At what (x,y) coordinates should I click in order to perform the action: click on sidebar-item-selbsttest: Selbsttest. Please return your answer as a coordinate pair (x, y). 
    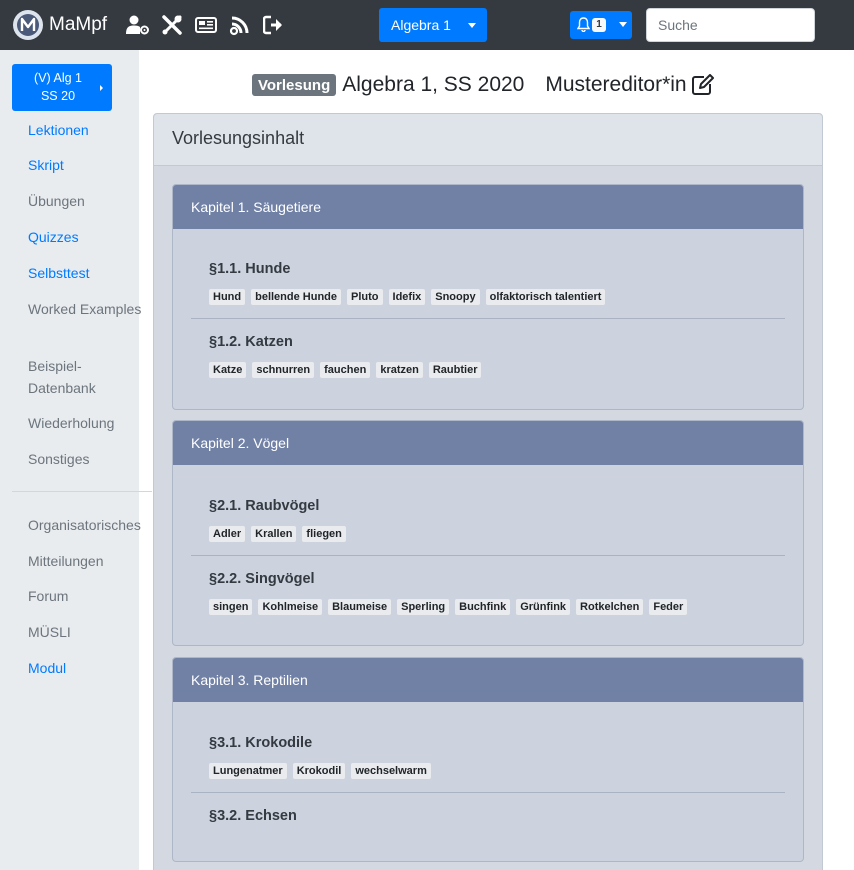
    Looking at the image, I should click on (58, 273).